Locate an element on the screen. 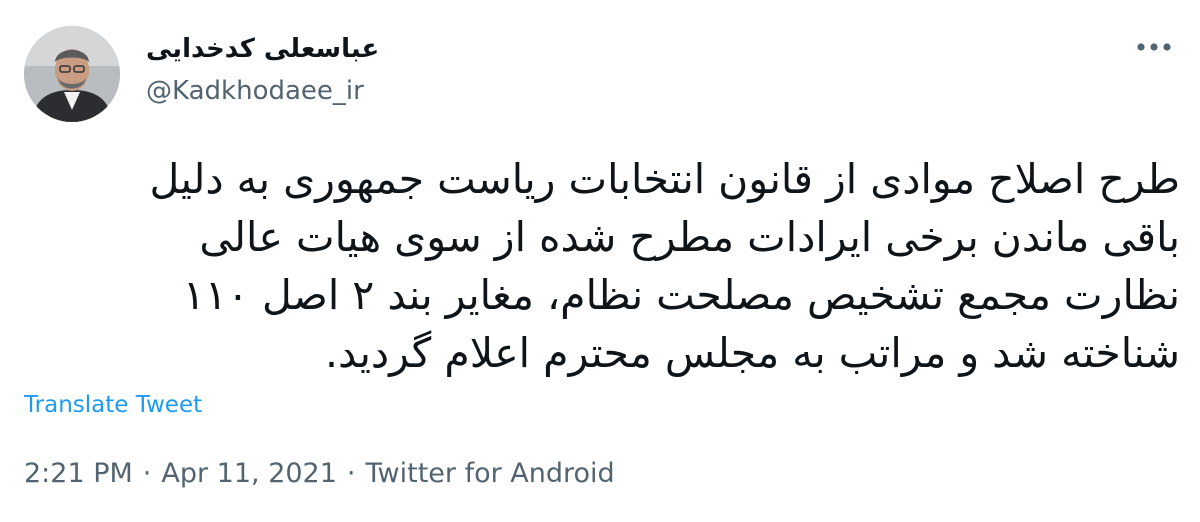 The height and width of the screenshot is (522, 1200). avatar is located at coordinates (72, 74).